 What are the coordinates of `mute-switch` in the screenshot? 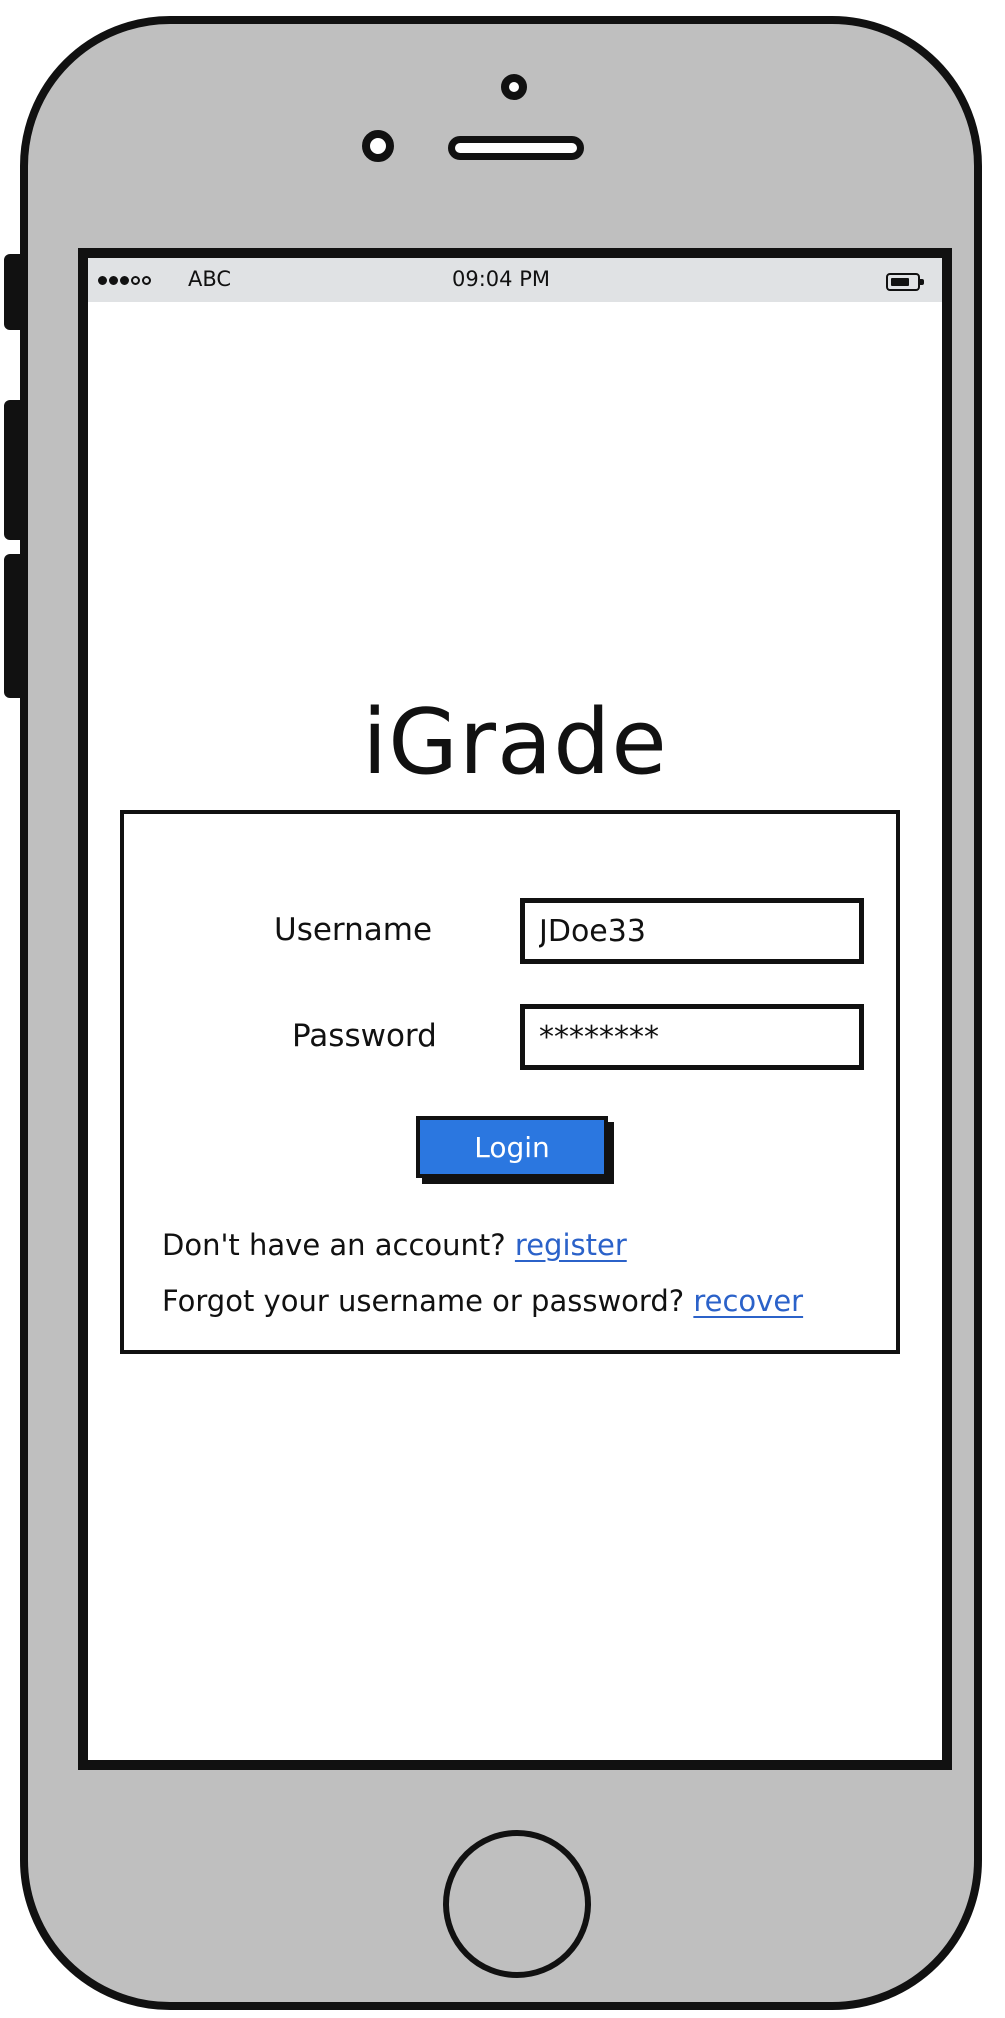 It's located at (15, 292).